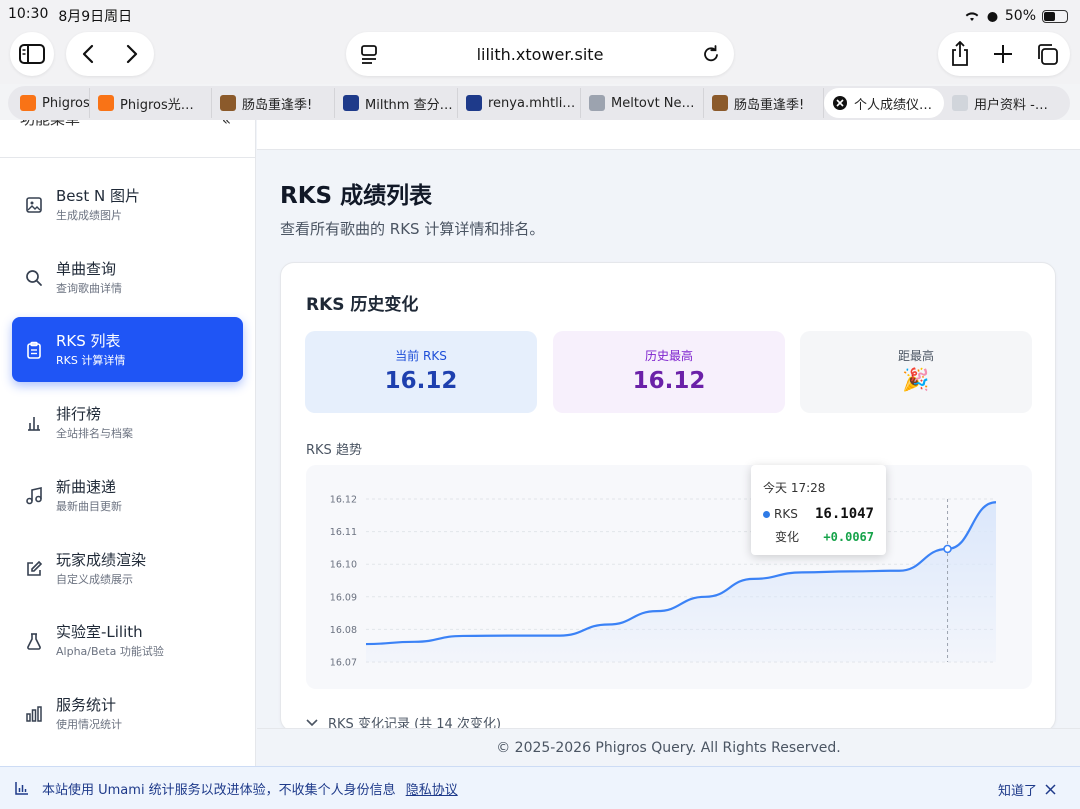 The image size is (1080, 809). I want to click on close-tab-icon, so click(840, 103).